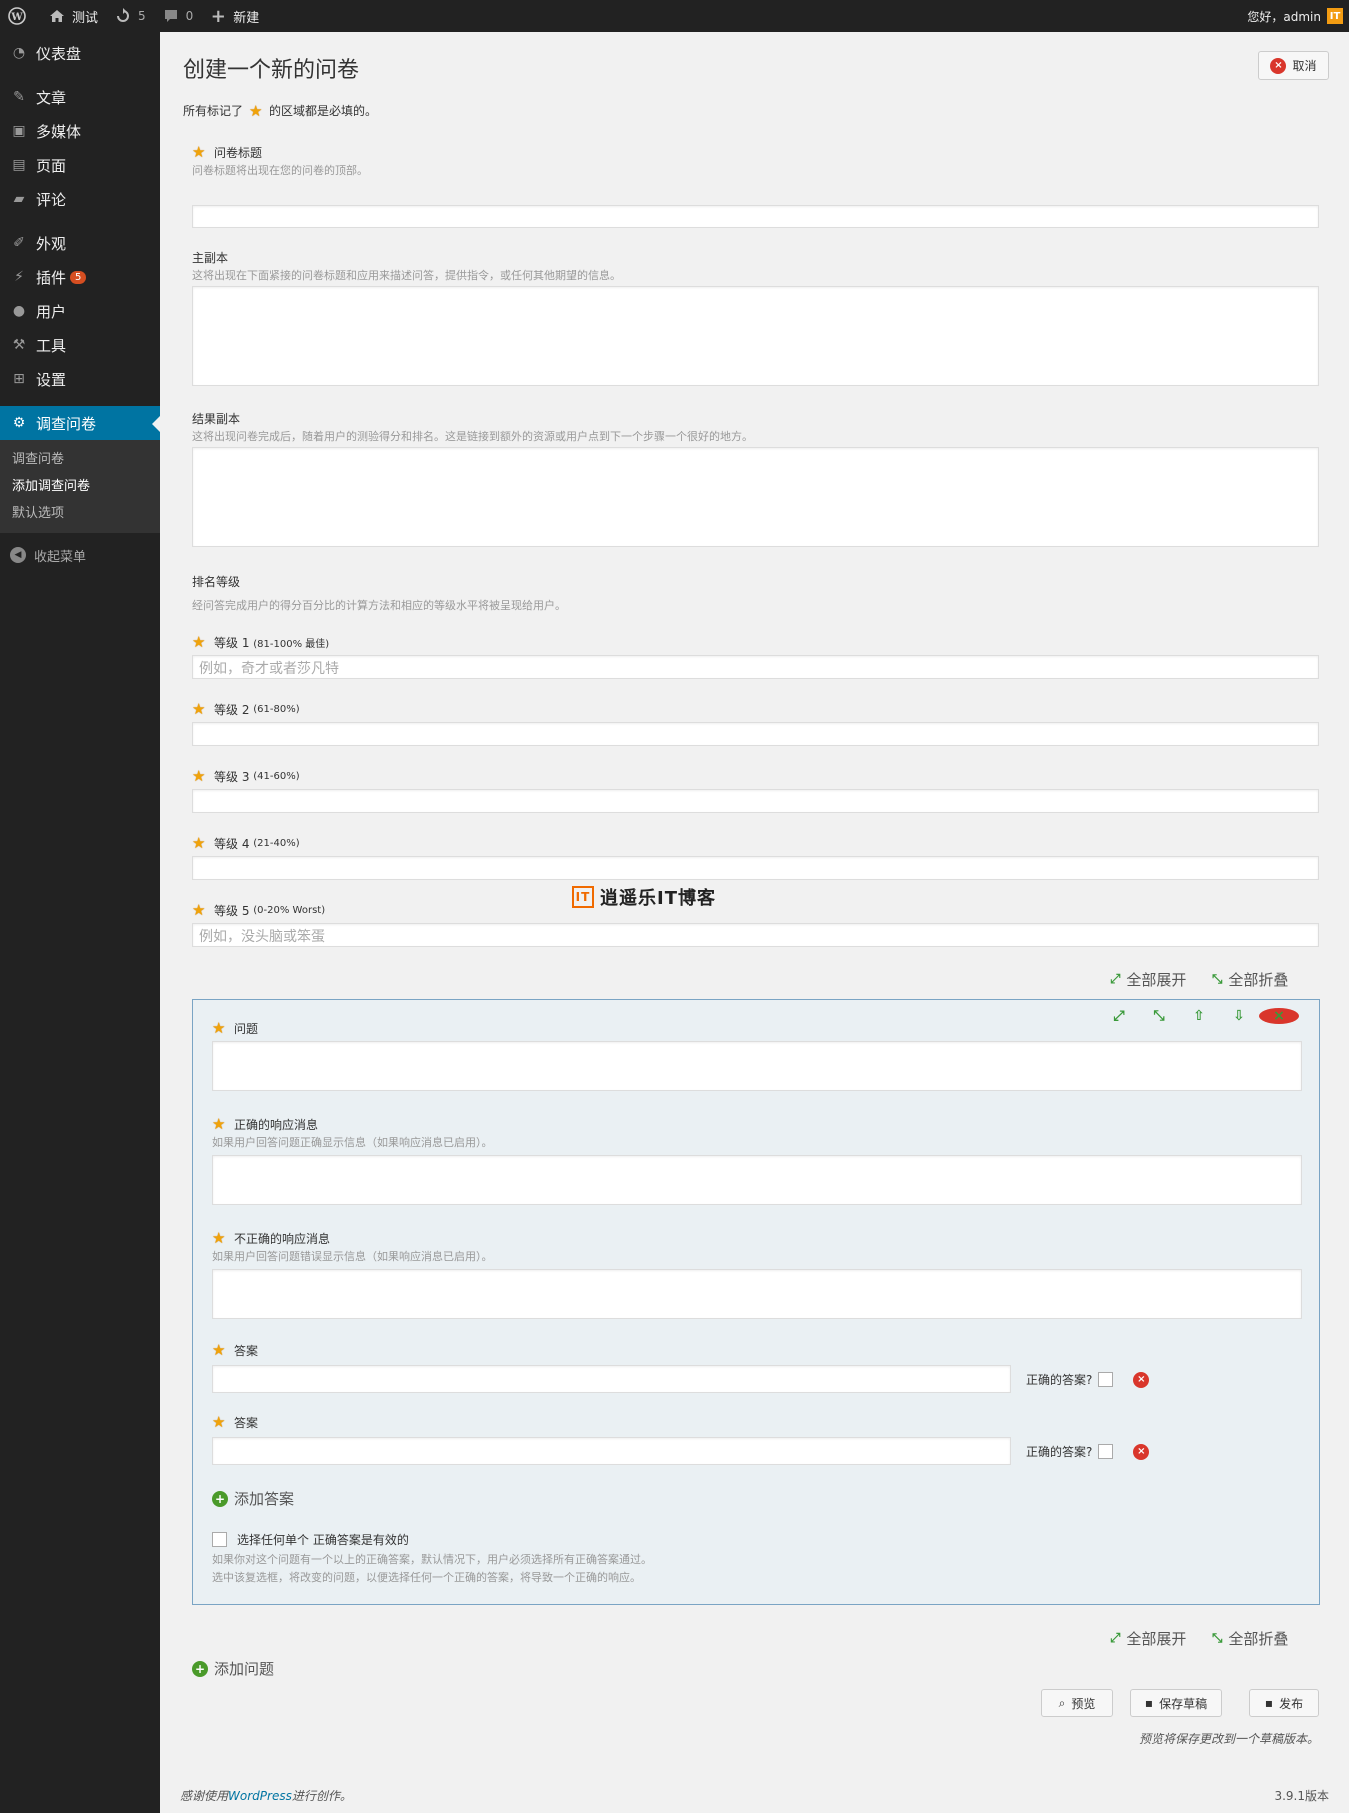 This screenshot has height=1813, width=1349. Describe the element at coordinates (658, 898) in the screenshot. I see `watermark-text: 逍遥乐IT博客` at that location.